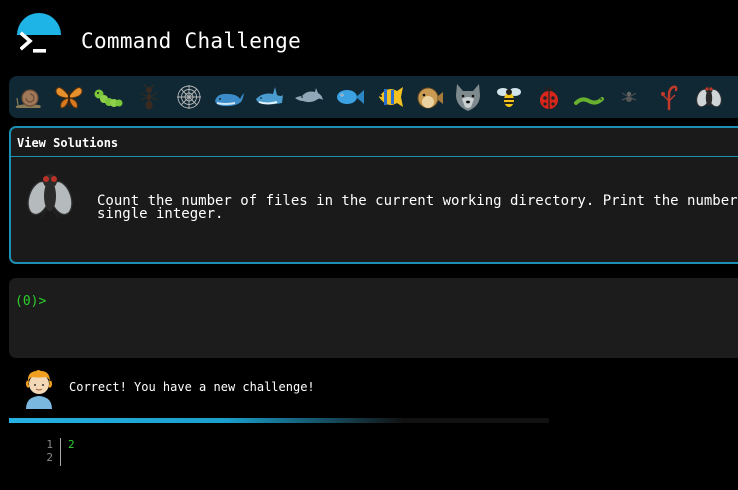  What do you see at coordinates (389, 97) in the screenshot?
I see `tropical-fish-icon` at bounding box center [389, 97].